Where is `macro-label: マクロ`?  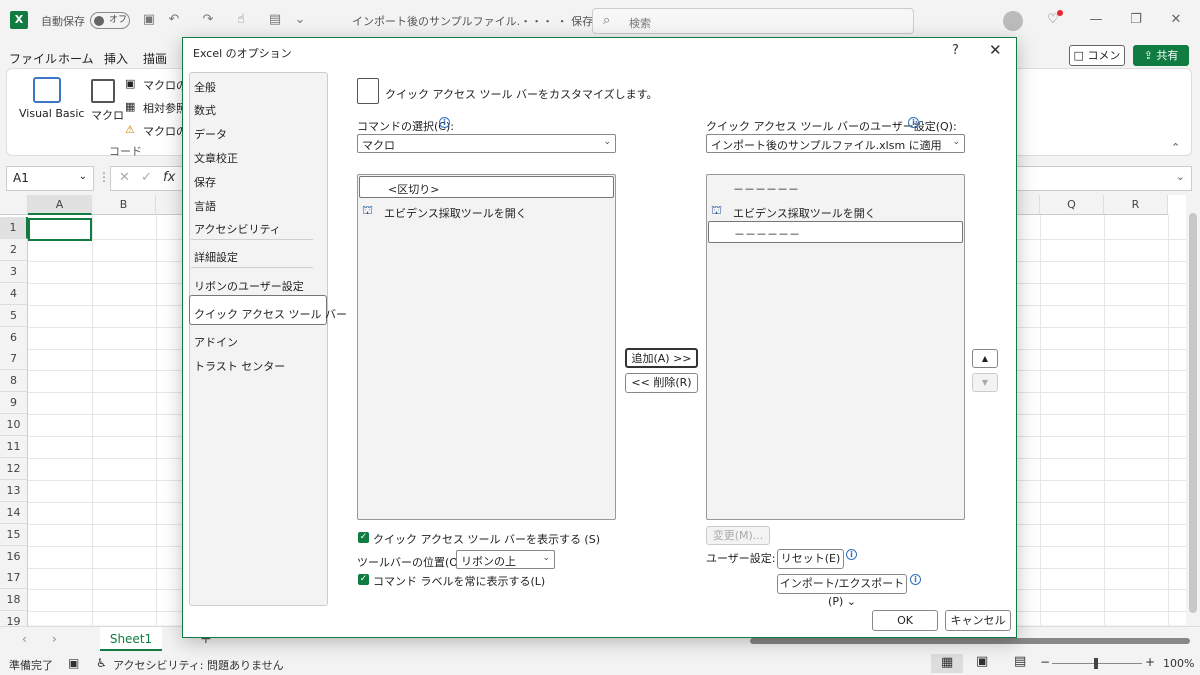
macro-label: マクロ is located at coordinates (107, 115).